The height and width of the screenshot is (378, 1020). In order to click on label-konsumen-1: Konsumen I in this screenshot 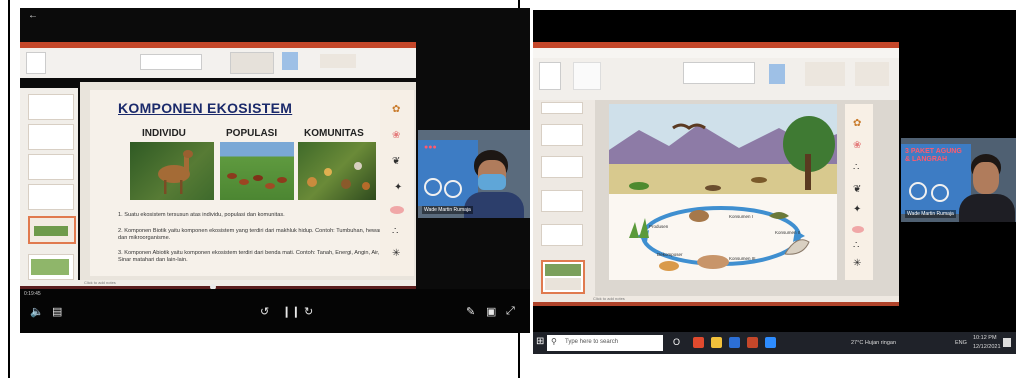, I will do `click(741, 216)`.